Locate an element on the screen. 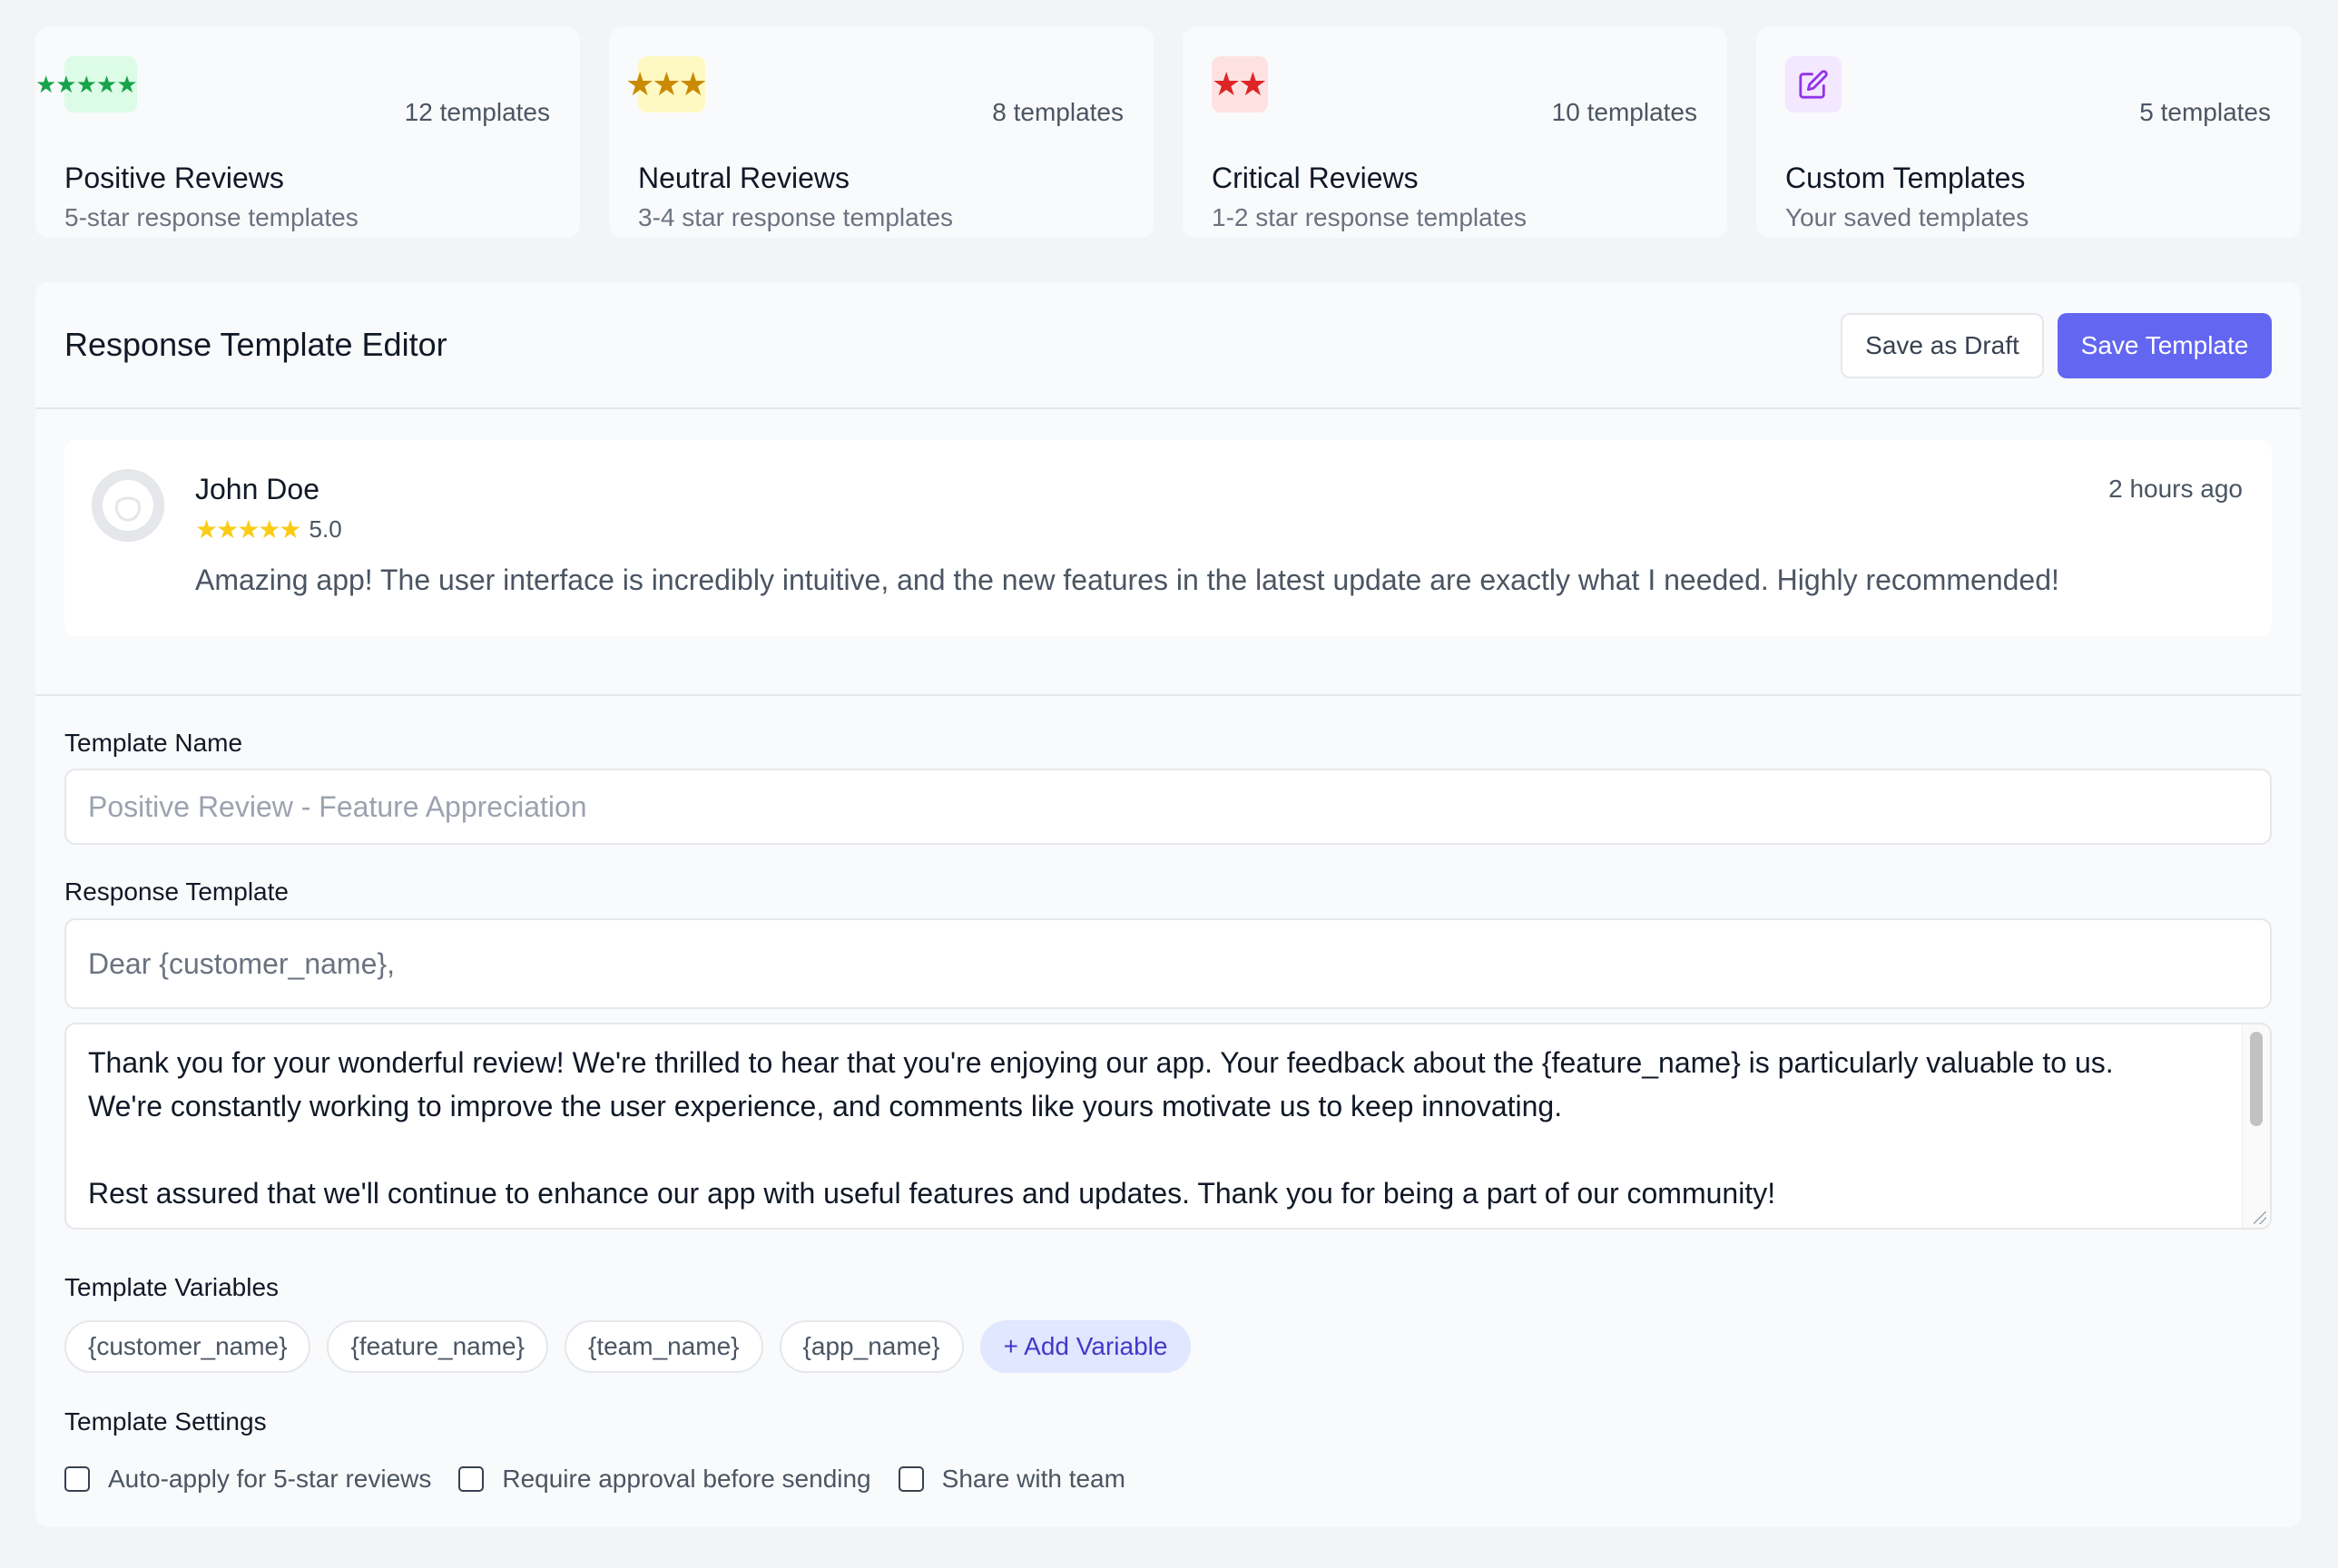  resize-handle-icon is located at coordinates (2260, 1217).